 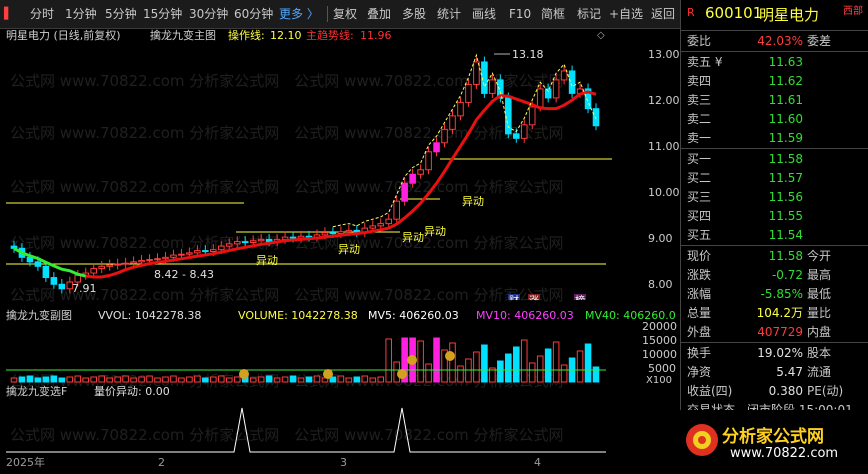 I want to click on date-tick: 3, so click(x=343, y=462).